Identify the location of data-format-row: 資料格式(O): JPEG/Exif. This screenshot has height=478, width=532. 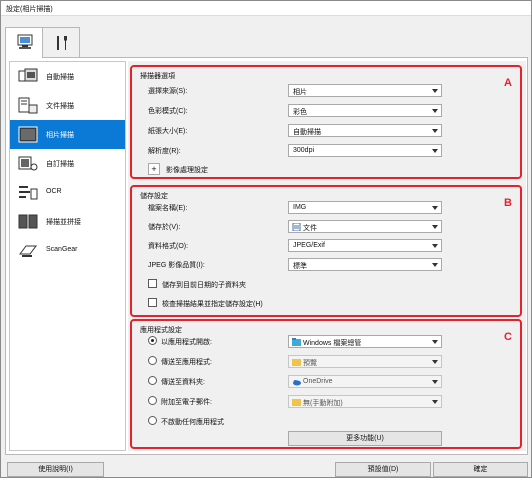
(298, 245).